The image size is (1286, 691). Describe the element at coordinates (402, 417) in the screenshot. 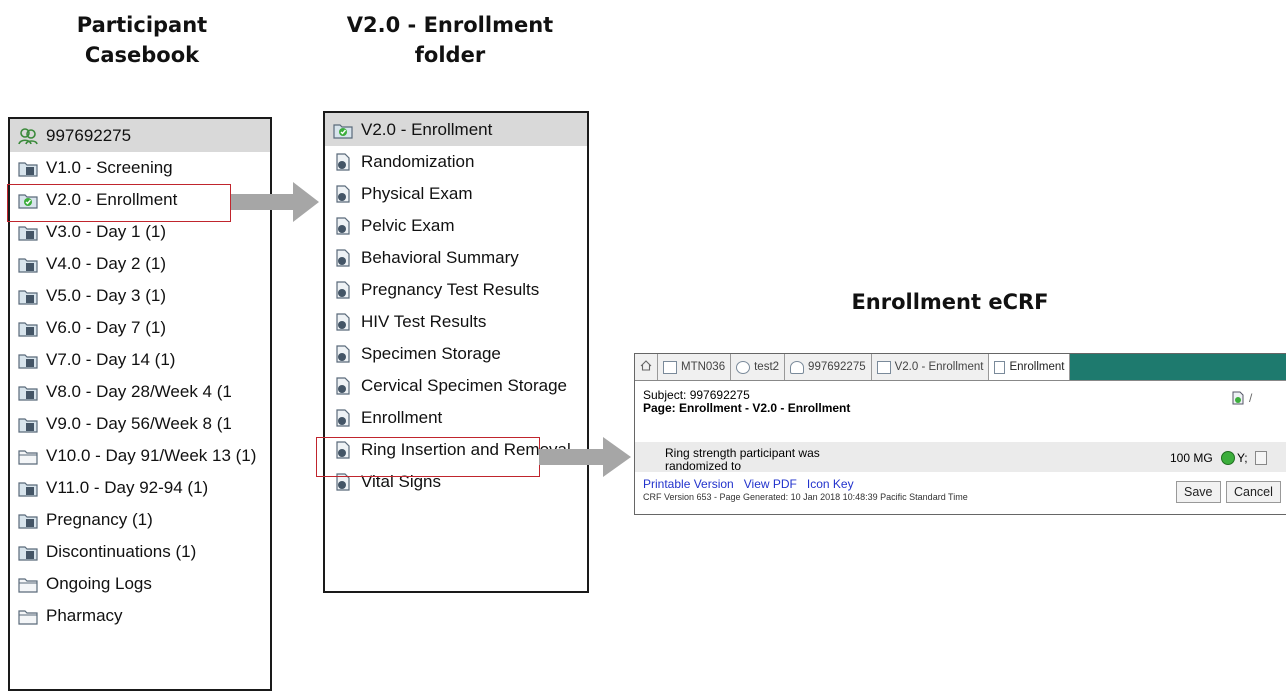

I see `form-list-label: Enrollment` at that location.